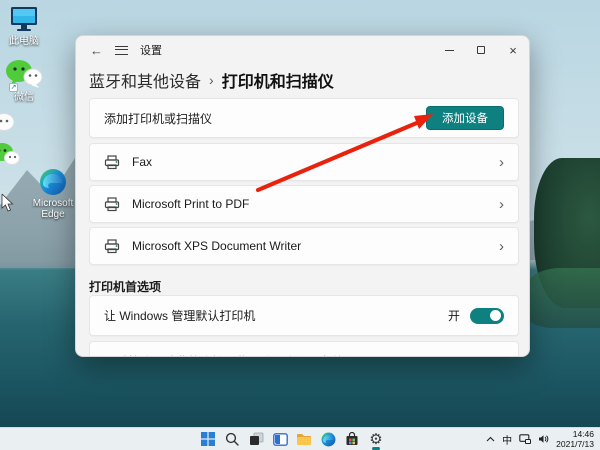 The height and width of the screenshot is (450, 600). Describe the element at coordinates (575, 444) in the screenshot. I see `tray-date: 2021/7/13` at that location.